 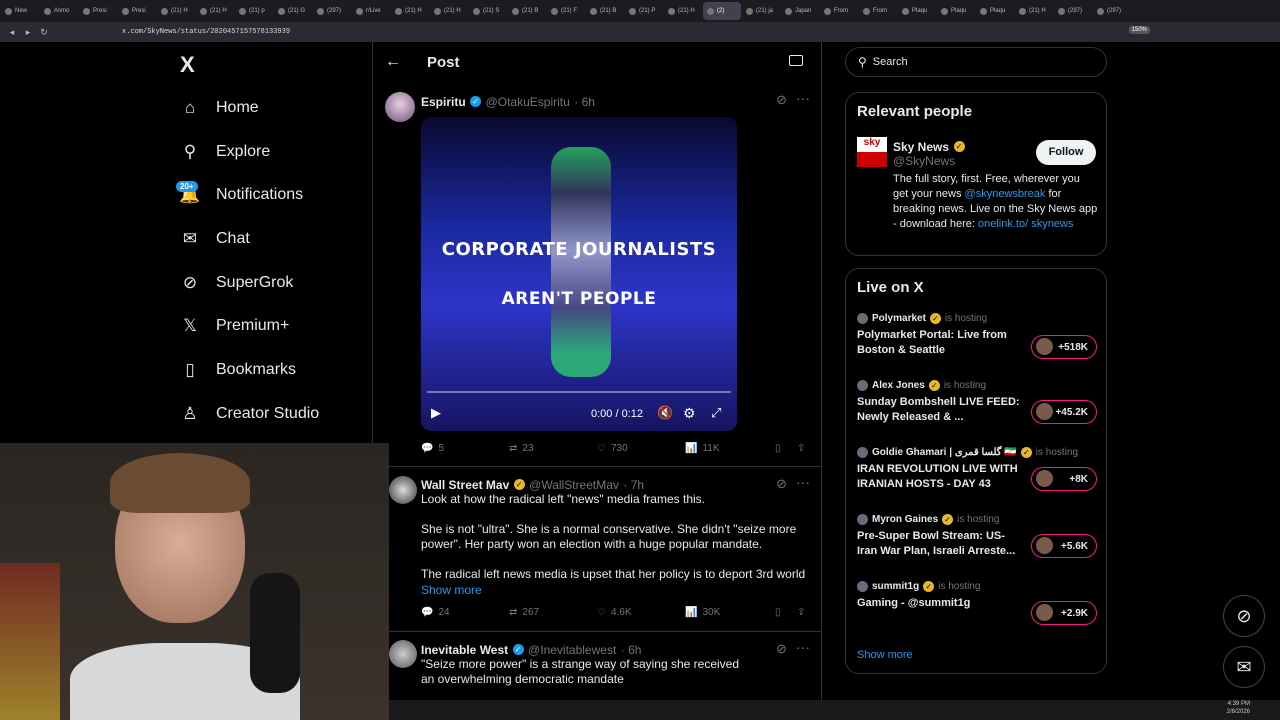 What do you see at coordinates (249, 414) in the screenshot?
I see `sidebar-item-creator-studio: ♙ Creator Studio` at bounding box center [249, 414].